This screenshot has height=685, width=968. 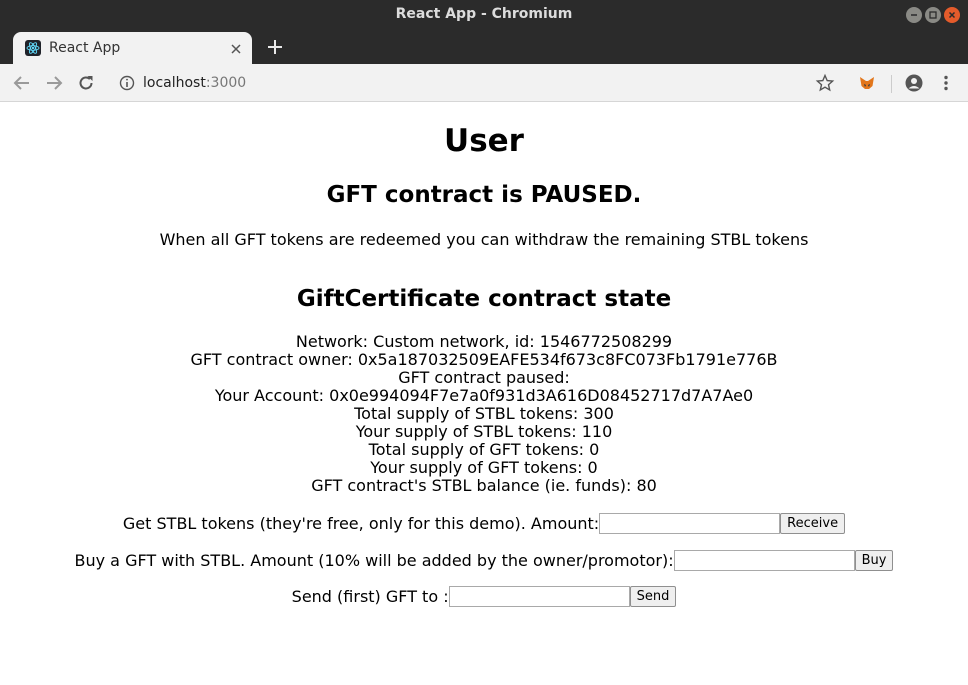 What do you see at coordinates (484, 467) in the screenshot?
I see `state-your-gft: Your supply of GFT tokens: 0` at bounding box center [484, 467].